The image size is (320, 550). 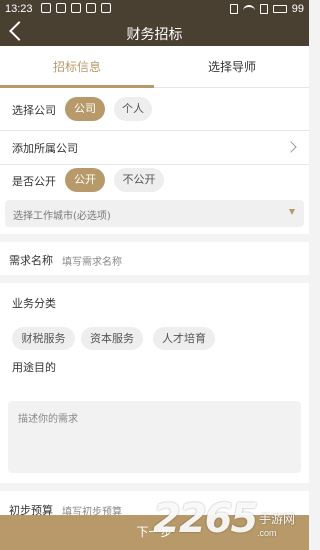 I want to click on purpose-textarea: 描述你的需求, so click(x=154, y=437).